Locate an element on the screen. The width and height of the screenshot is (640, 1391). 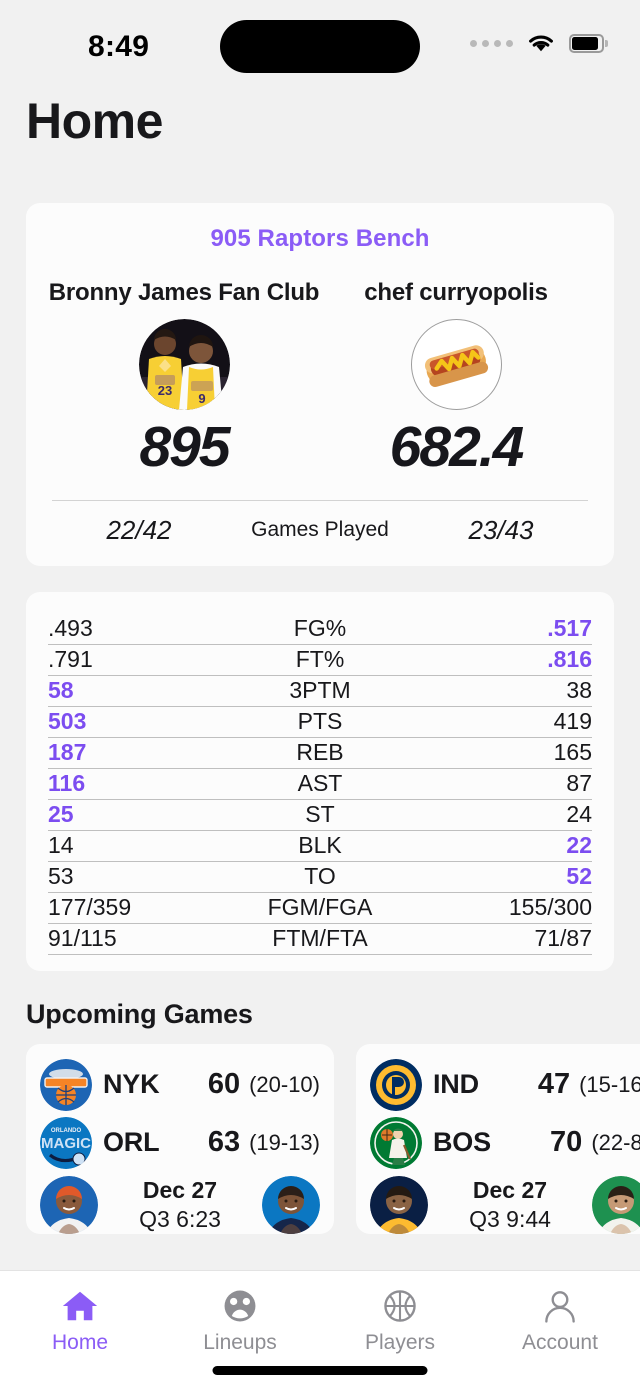
magic-player-headshot is located at coordinates (291, 1204).